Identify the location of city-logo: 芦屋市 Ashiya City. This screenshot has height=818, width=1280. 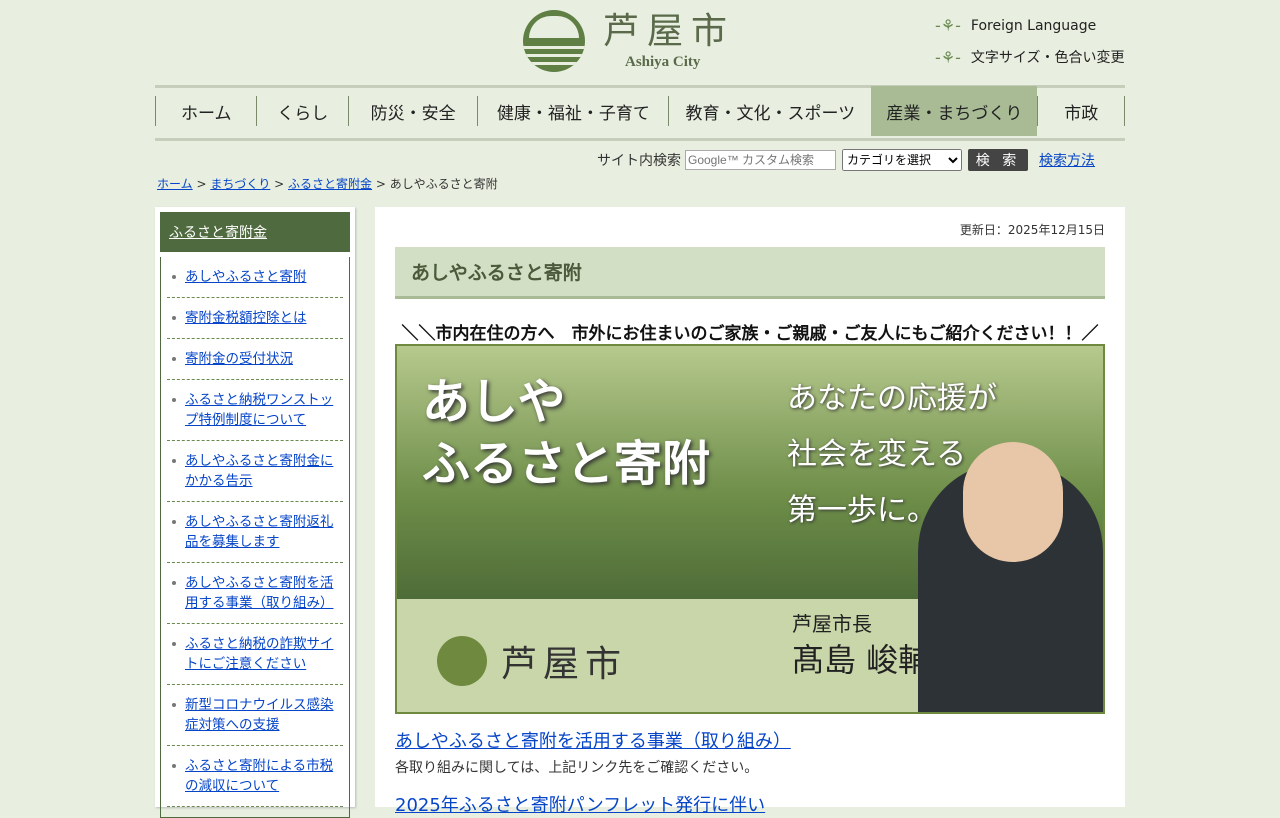
(629, 41).